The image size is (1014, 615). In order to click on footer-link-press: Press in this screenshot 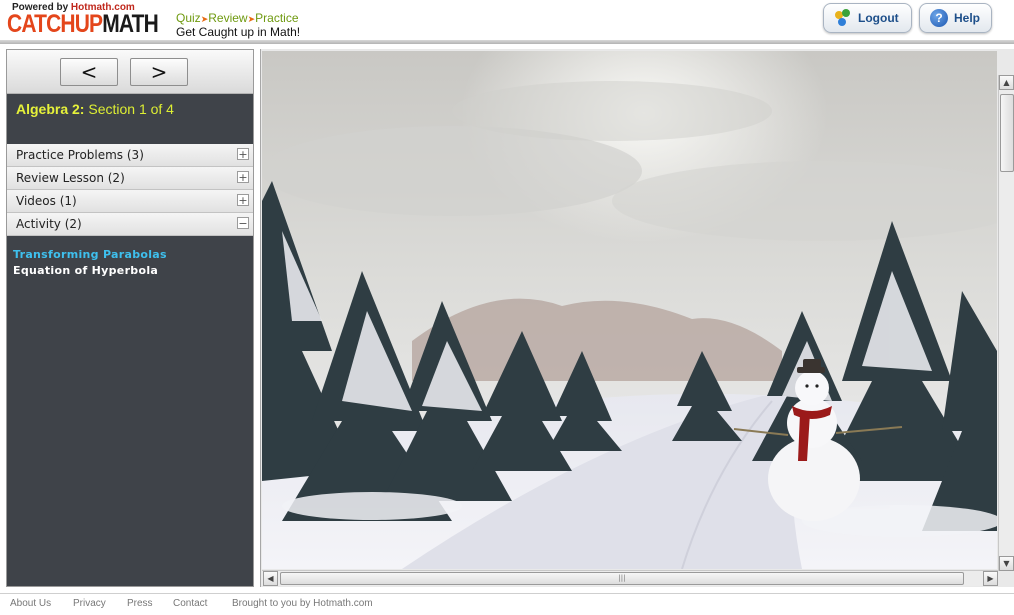, I will do `click(140, 603)`.